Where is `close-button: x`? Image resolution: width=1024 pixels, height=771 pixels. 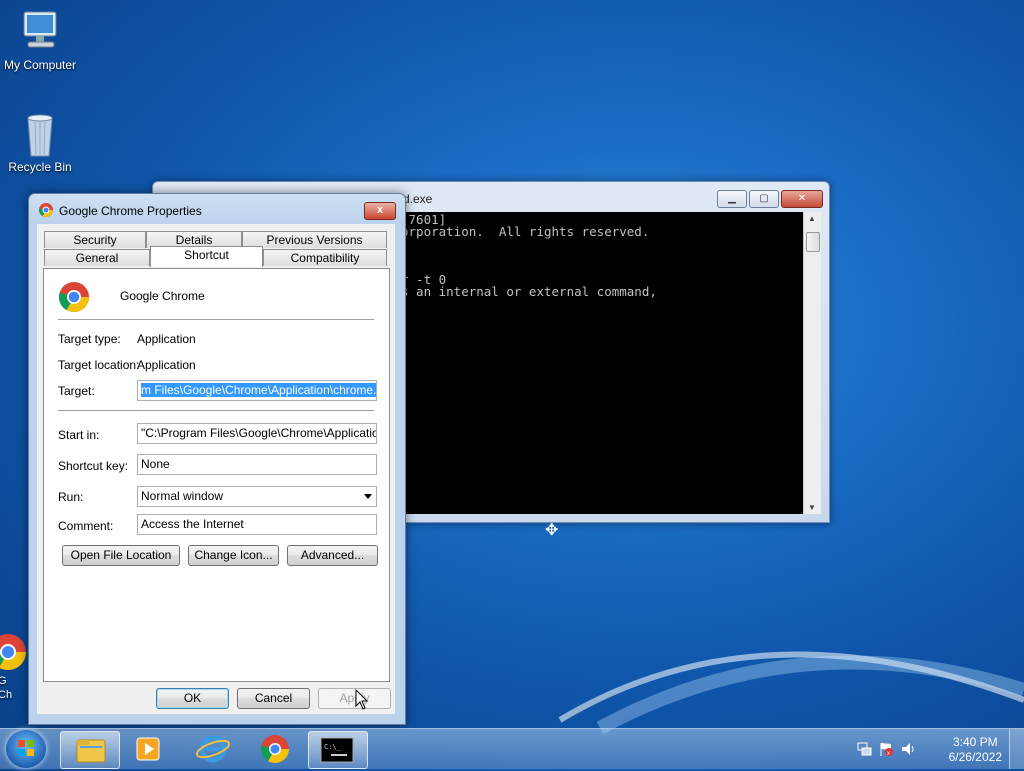
close-button: x is located at coordinates (380, 211).